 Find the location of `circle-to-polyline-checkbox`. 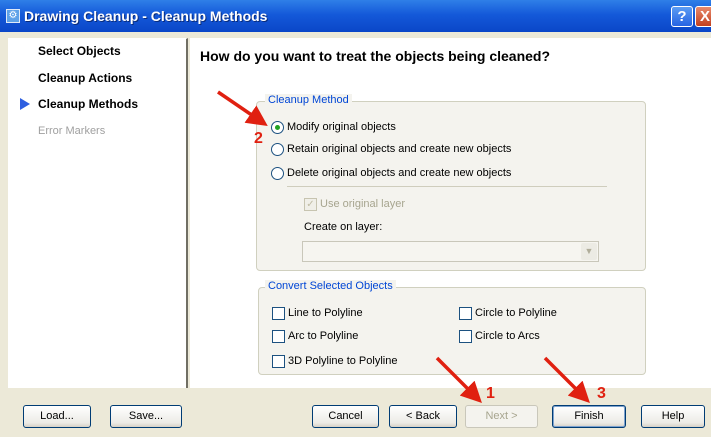

circle-to-polyline-checkbox is located at coordinates (465, 313).